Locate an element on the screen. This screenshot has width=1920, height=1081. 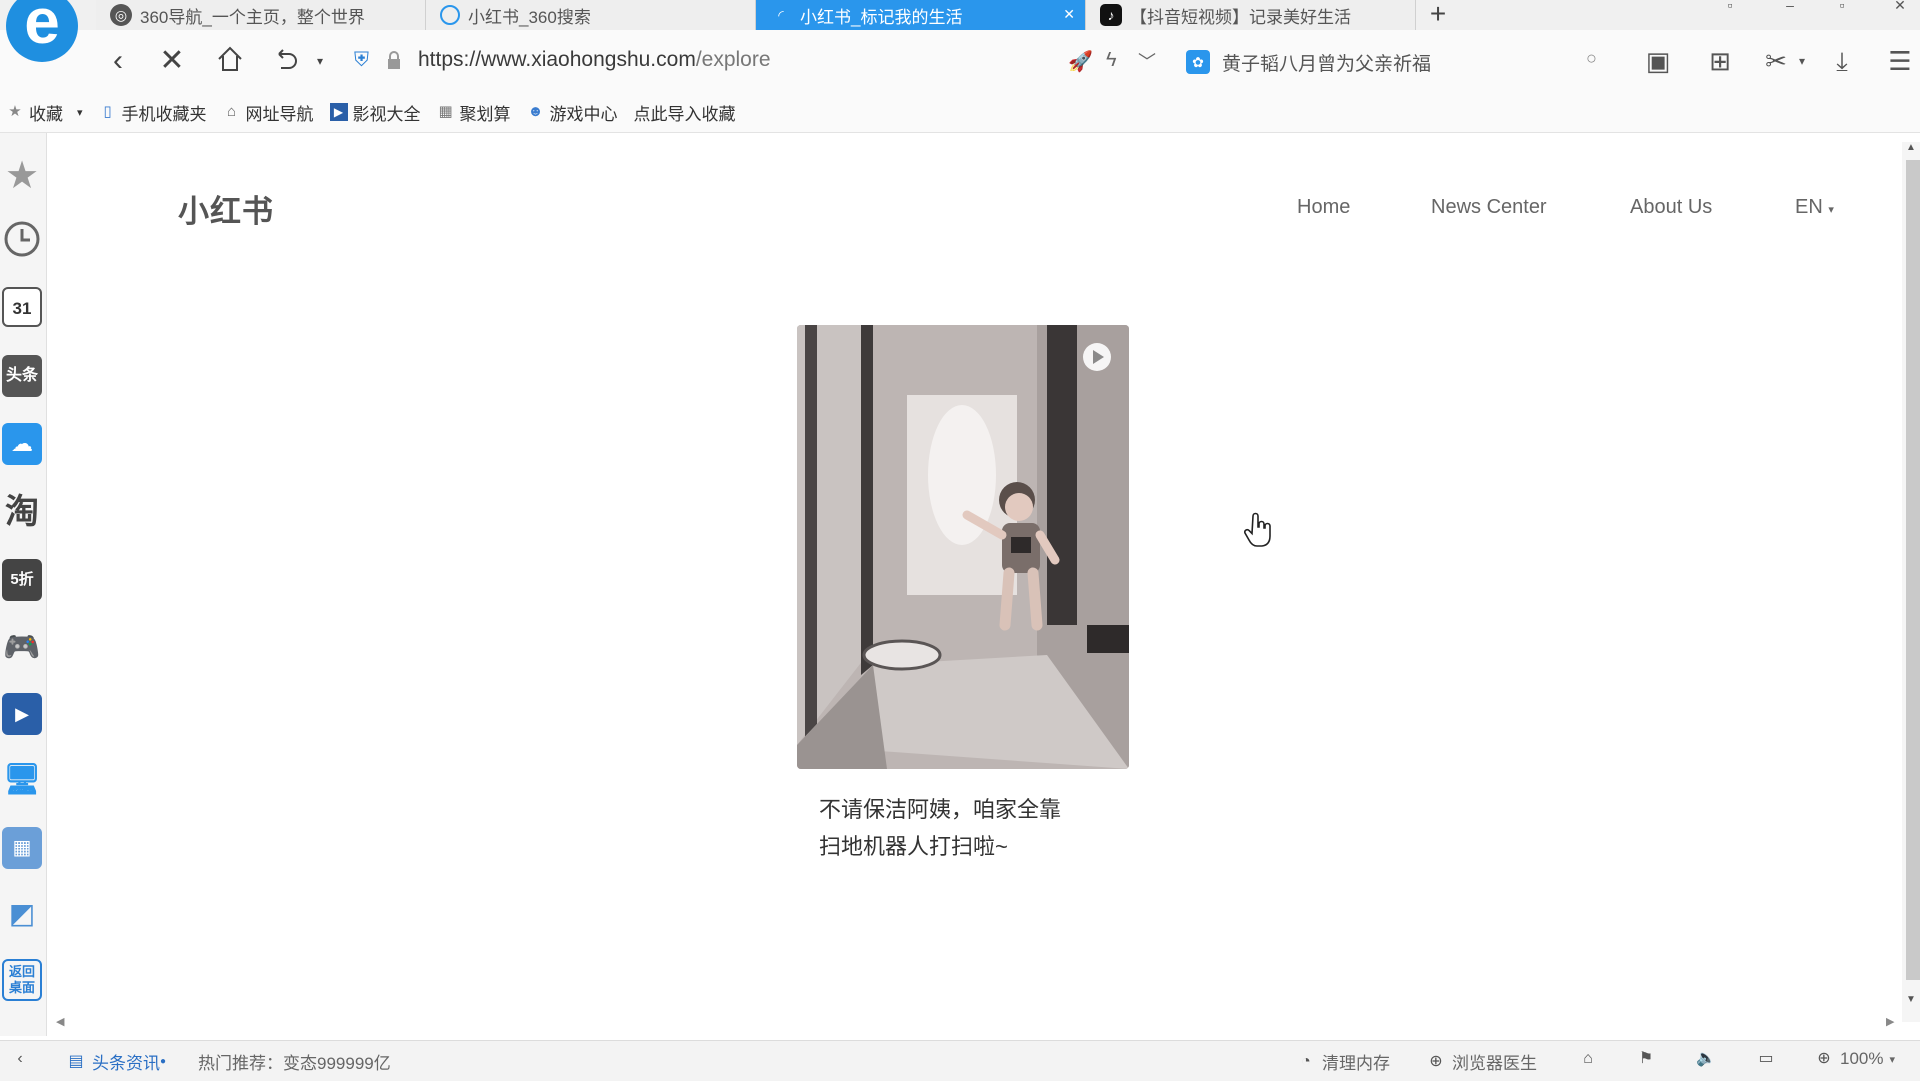
scissors-dropdown-icon: ▾ is located at coordinates (1802, 62).